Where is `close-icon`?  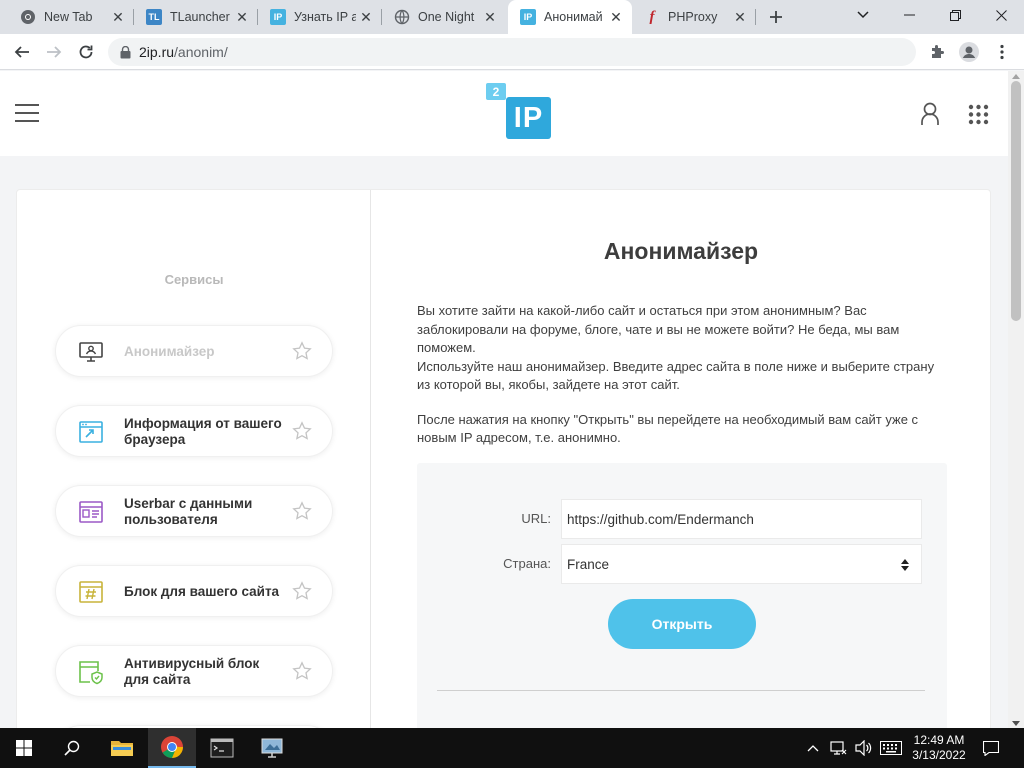
close-icon is located at coordinates (1001, 15).